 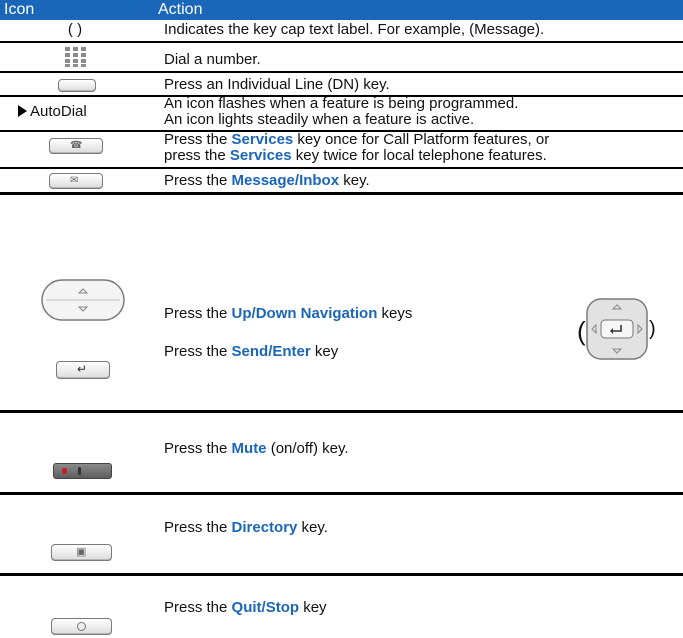 I want to click on row-directory-text: Press the Directory key., so click(x=246, y=527).